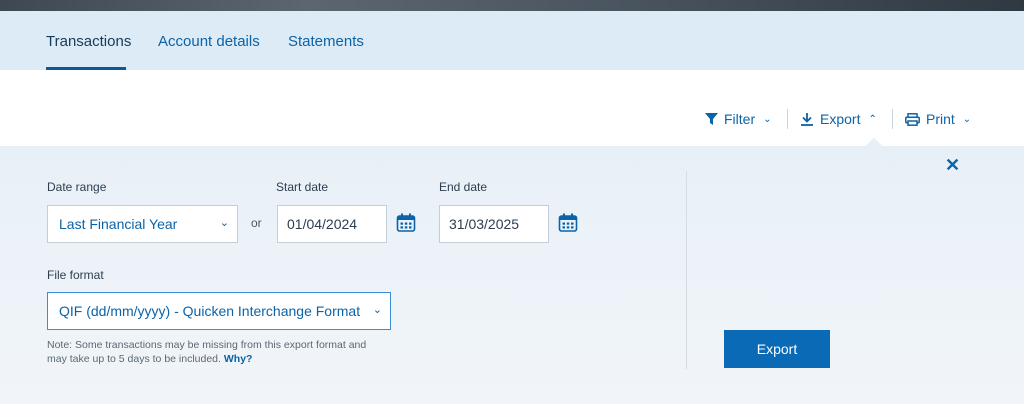  What do you see at coordinates (711, 118) in the screenshot?
I see `filter-icon` at bounding box center [711, 118].